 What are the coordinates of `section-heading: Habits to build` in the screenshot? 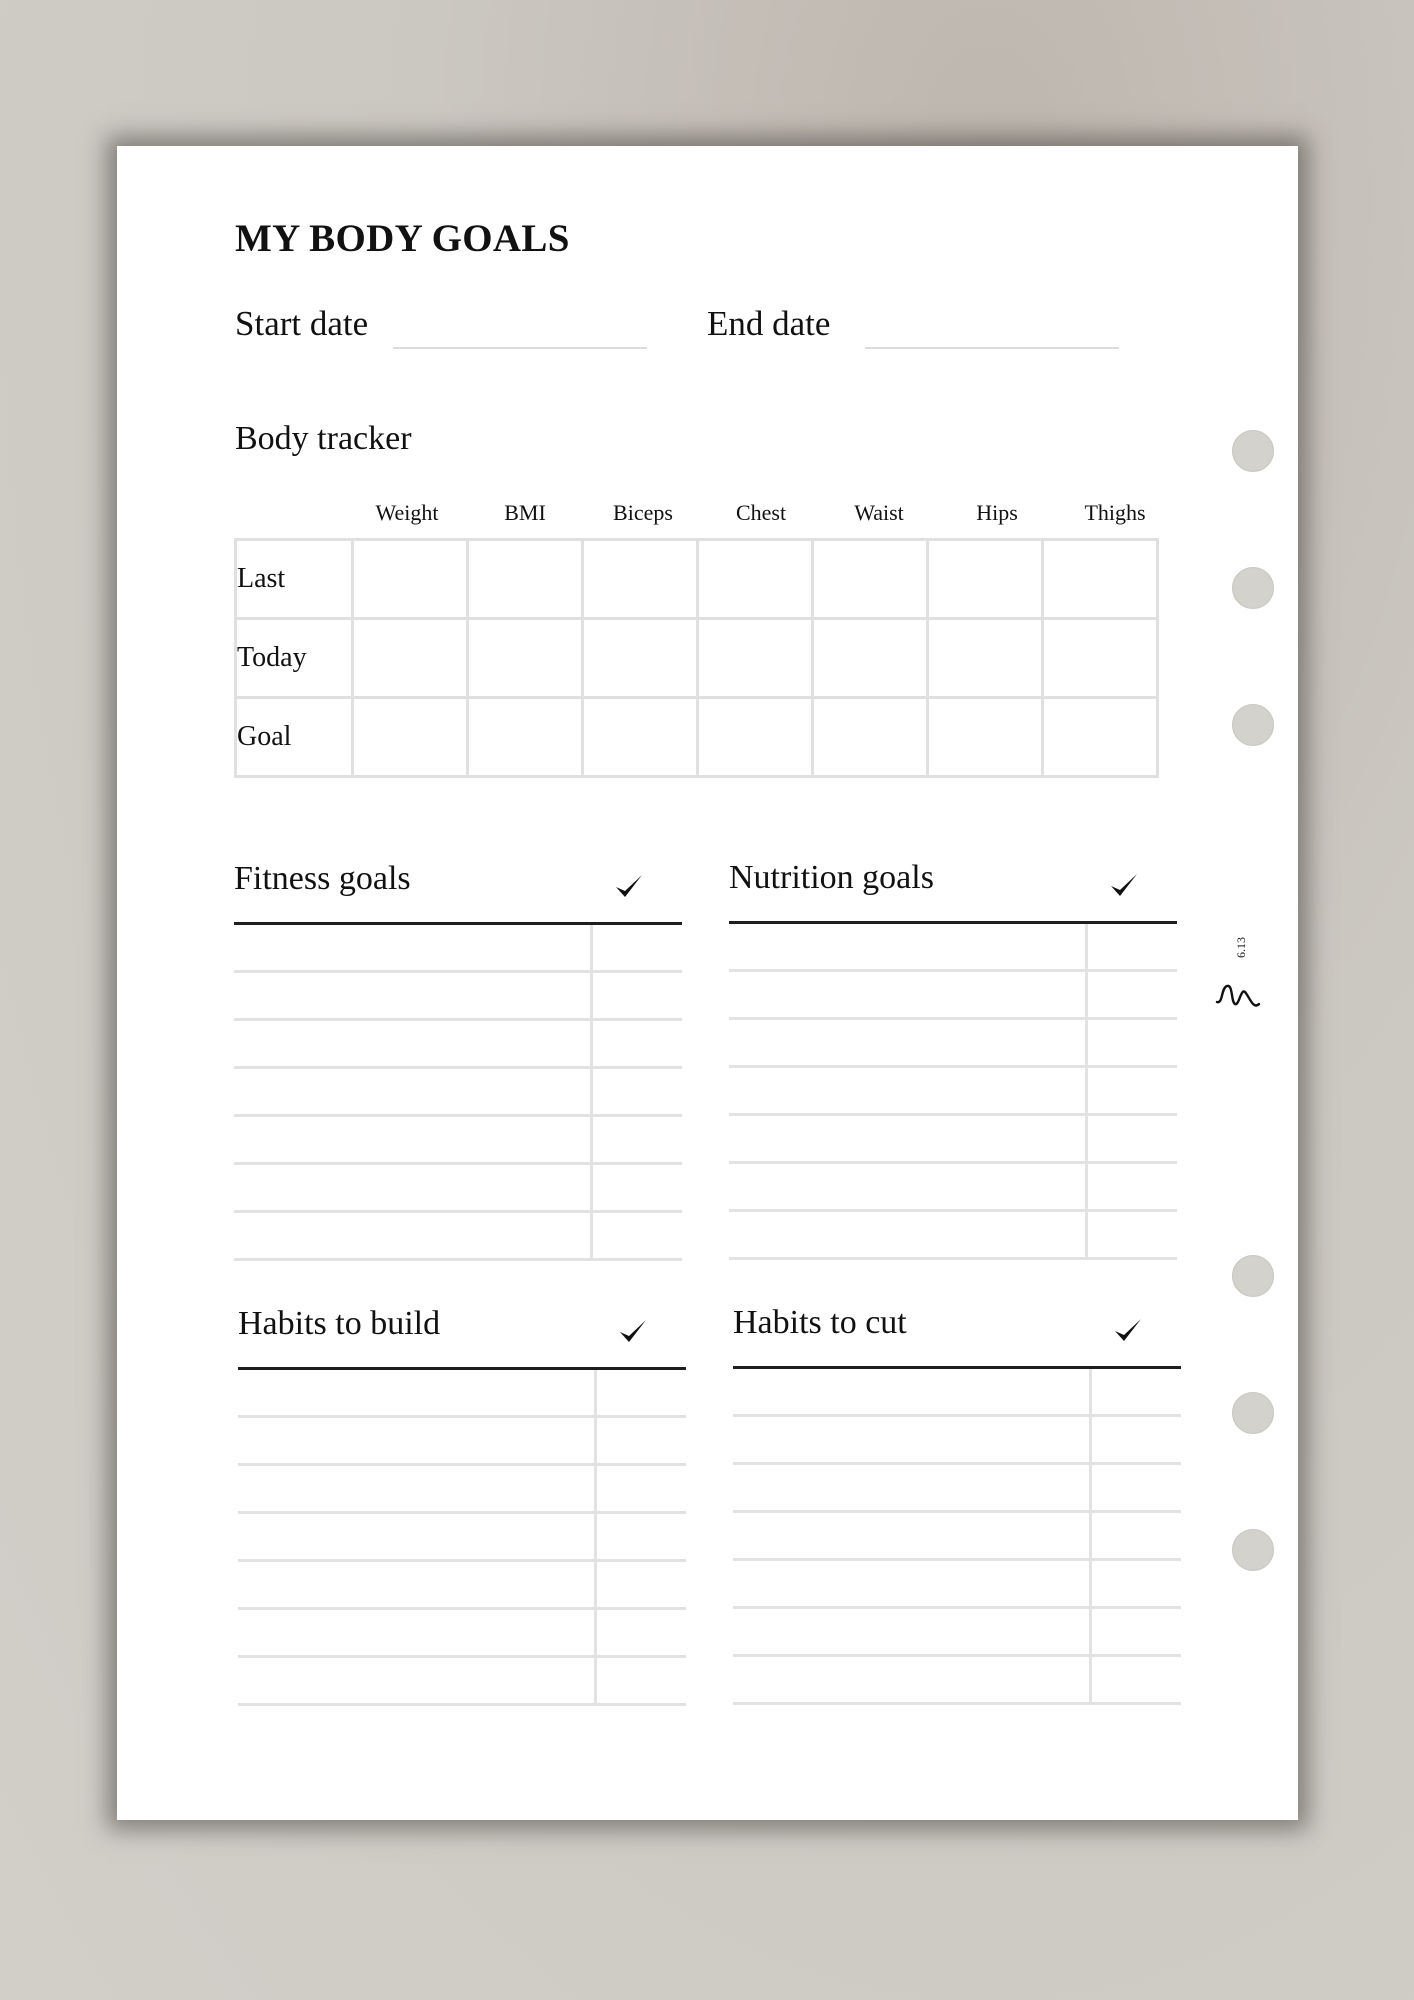 It's located at (339, 1323).